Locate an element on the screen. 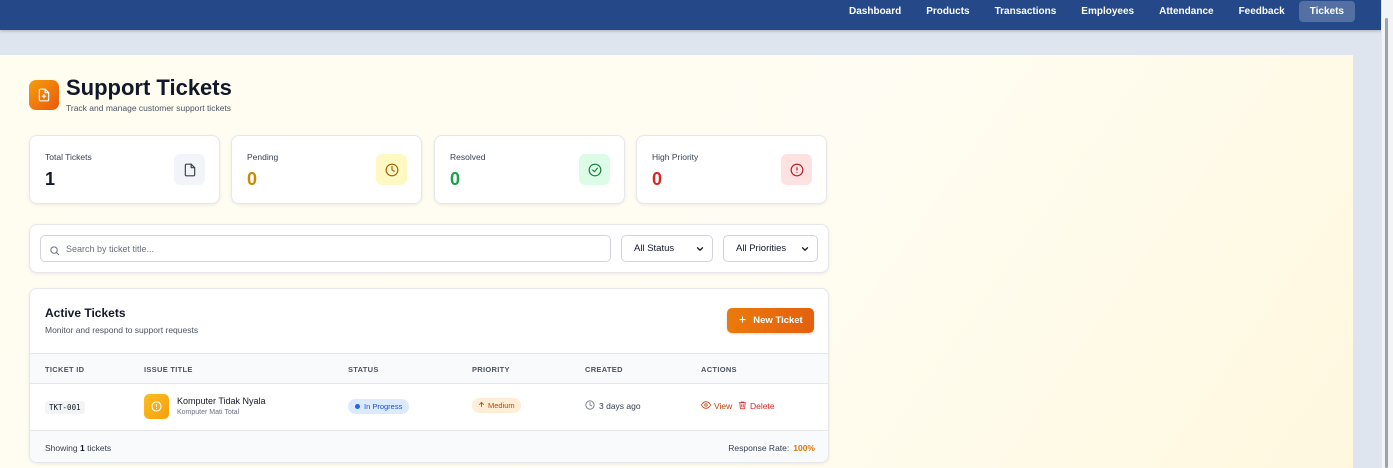  stat-label: Resolved is located at coordinates (468, 157).